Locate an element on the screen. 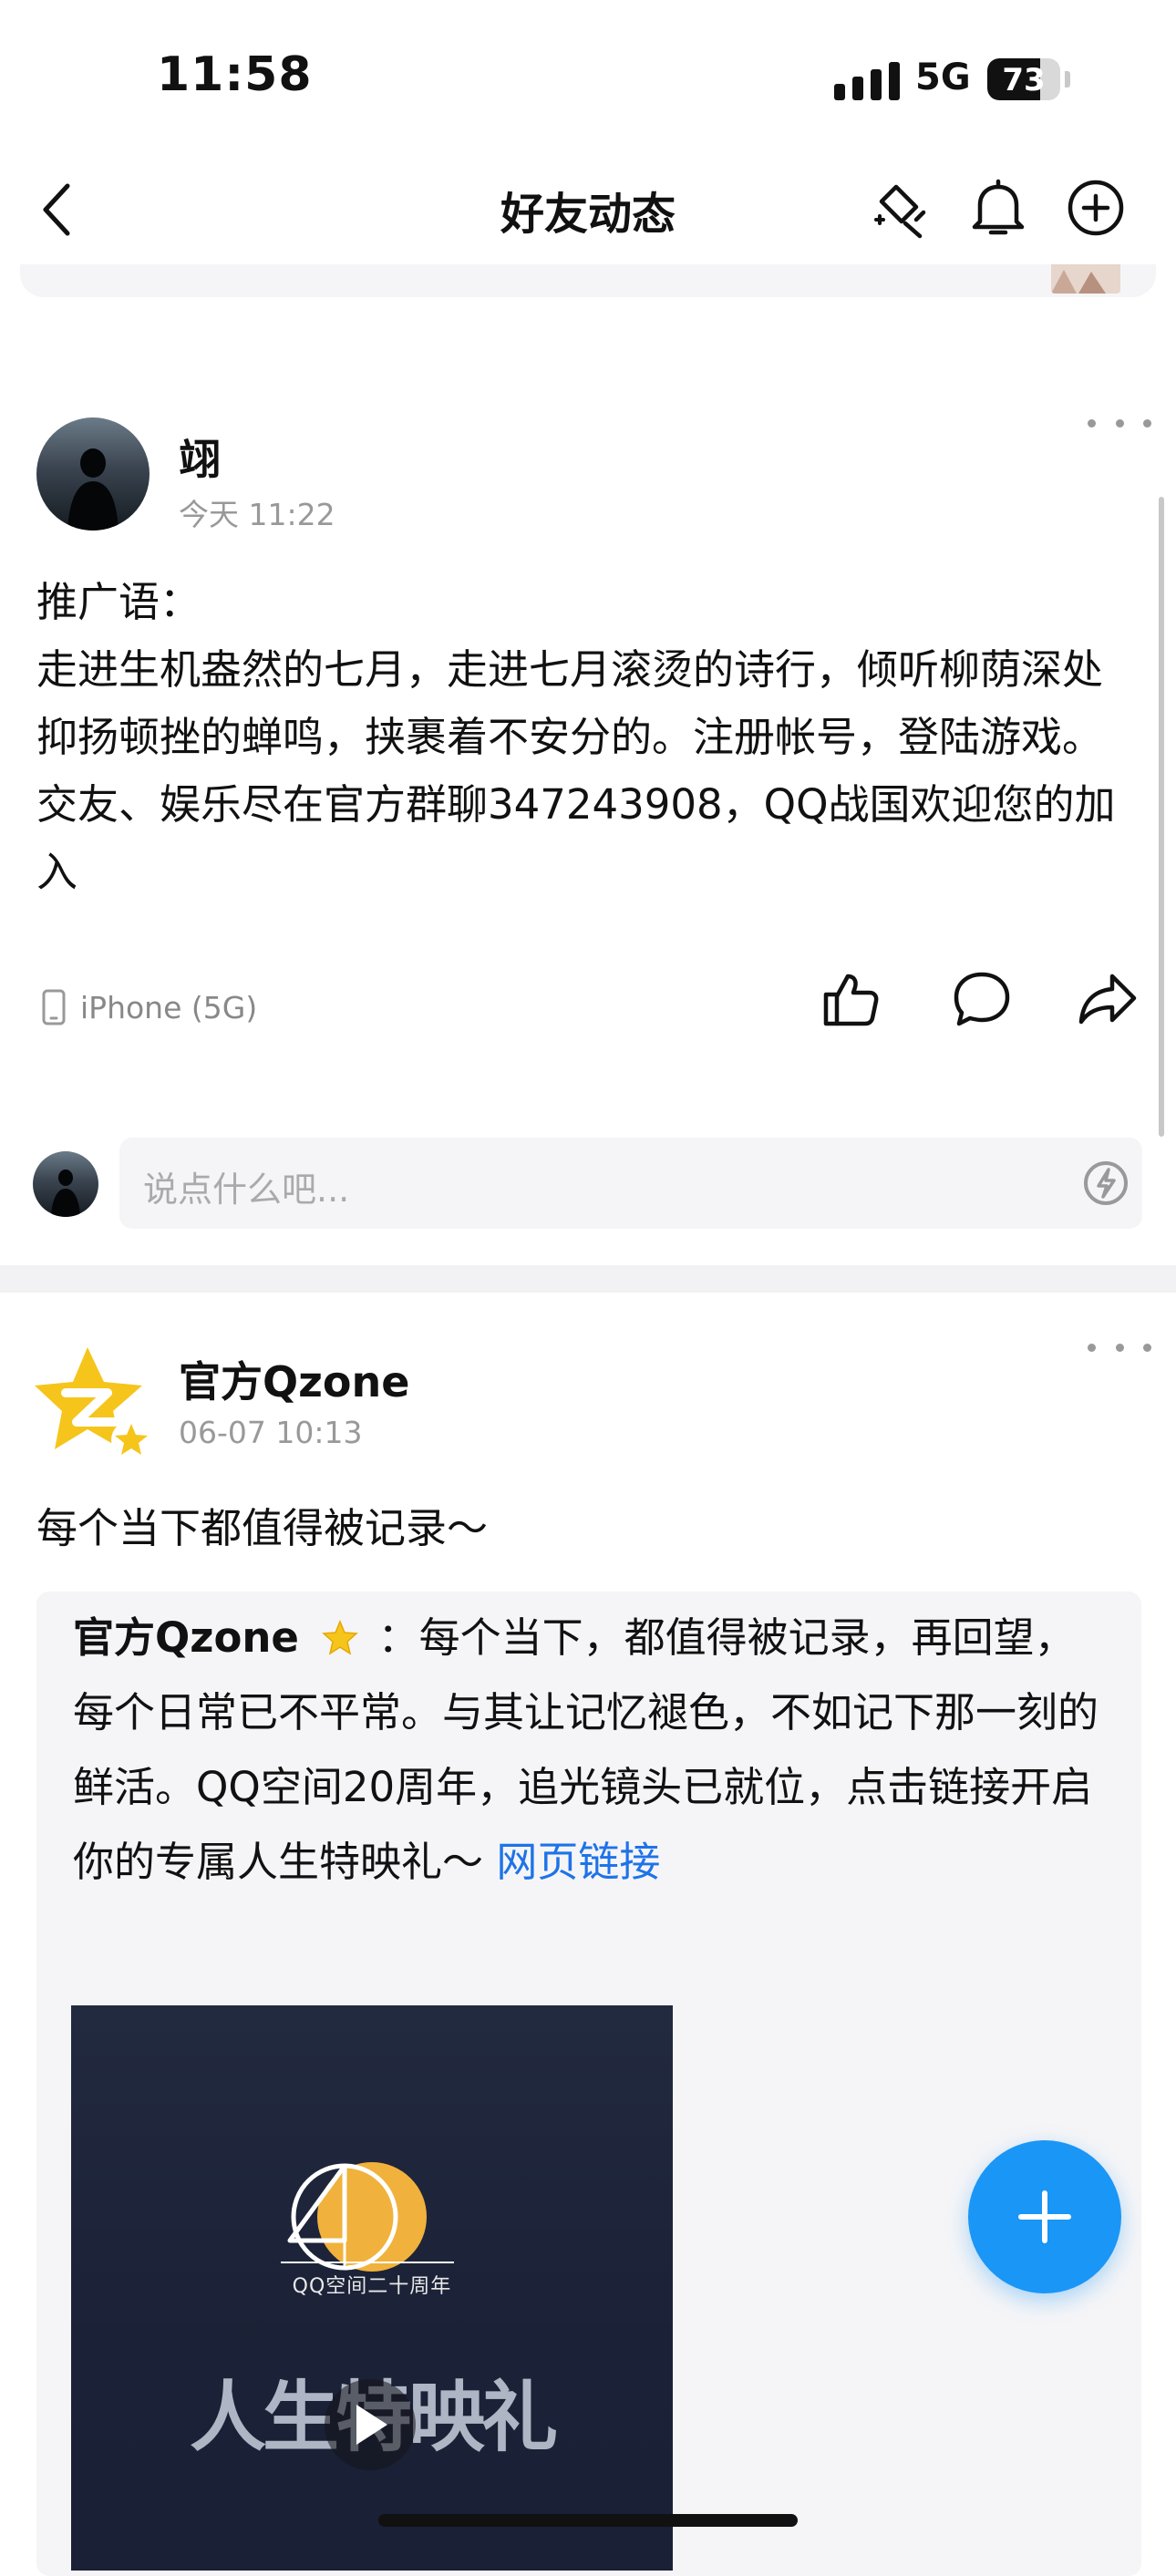  add-button is located at coordinates (1095, 207).